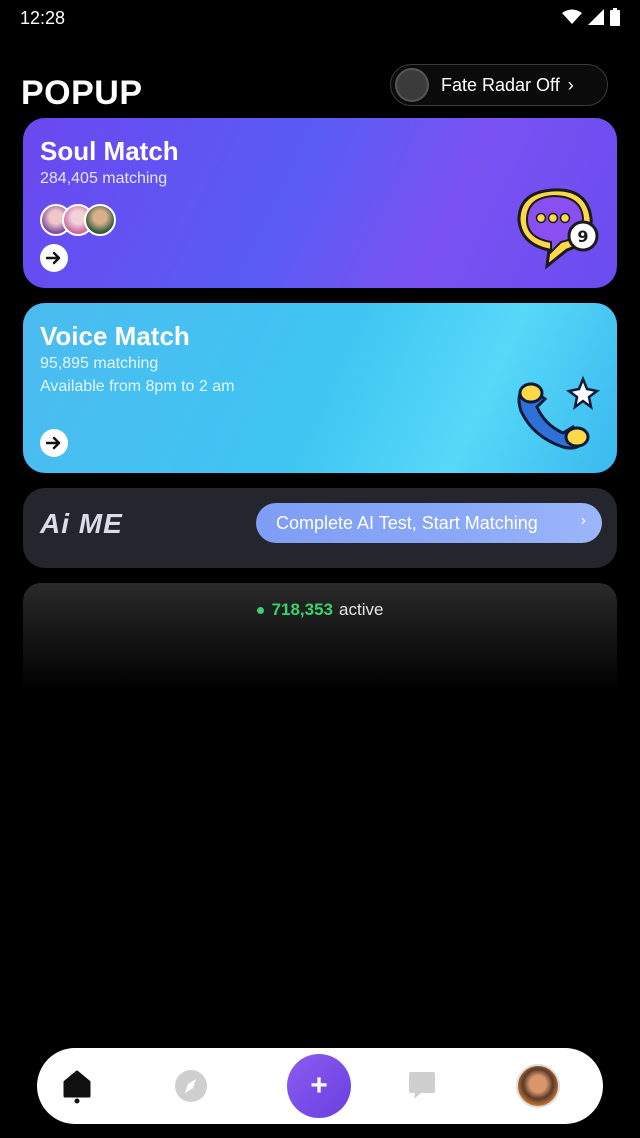 The height and width of the screenshot is (1138, 640). Describe the element at coordinates (361, 609) in the screenshot. I see `active-label: active` at that location.